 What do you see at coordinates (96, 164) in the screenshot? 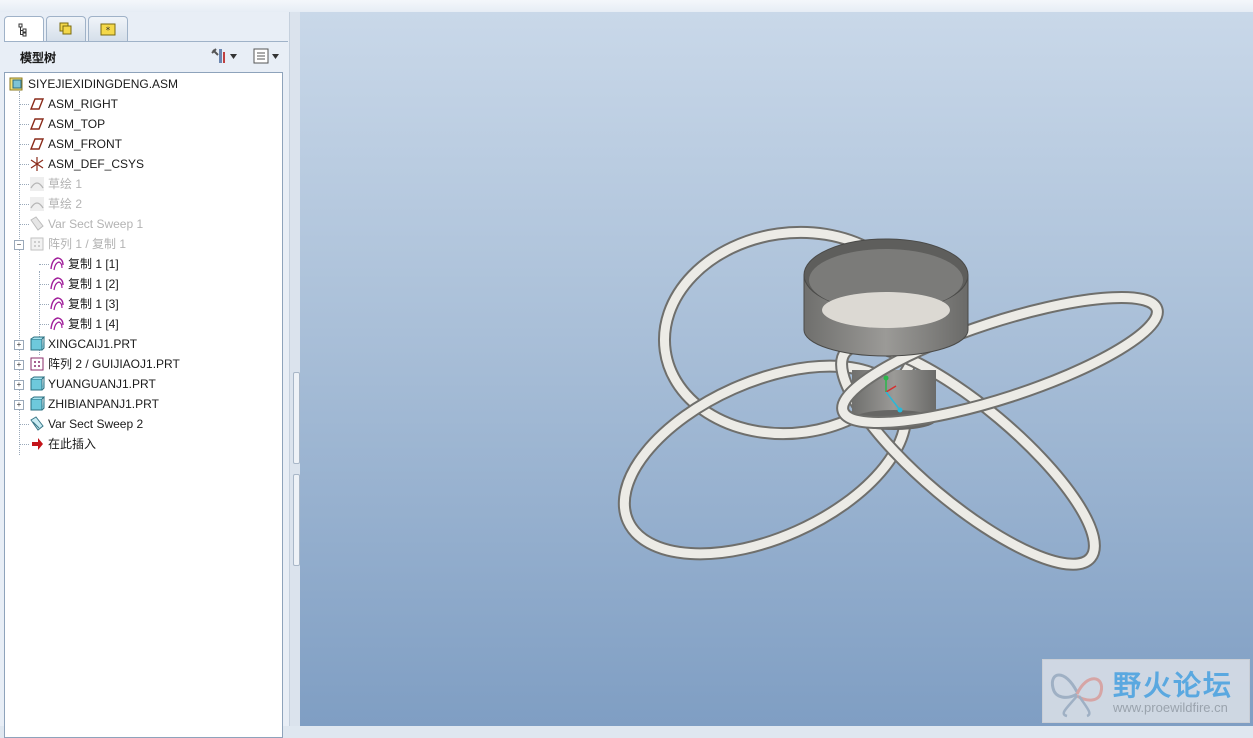
I see `tree-item-label: ASM_DEF_CSYS` at bounding box center [96, 164].